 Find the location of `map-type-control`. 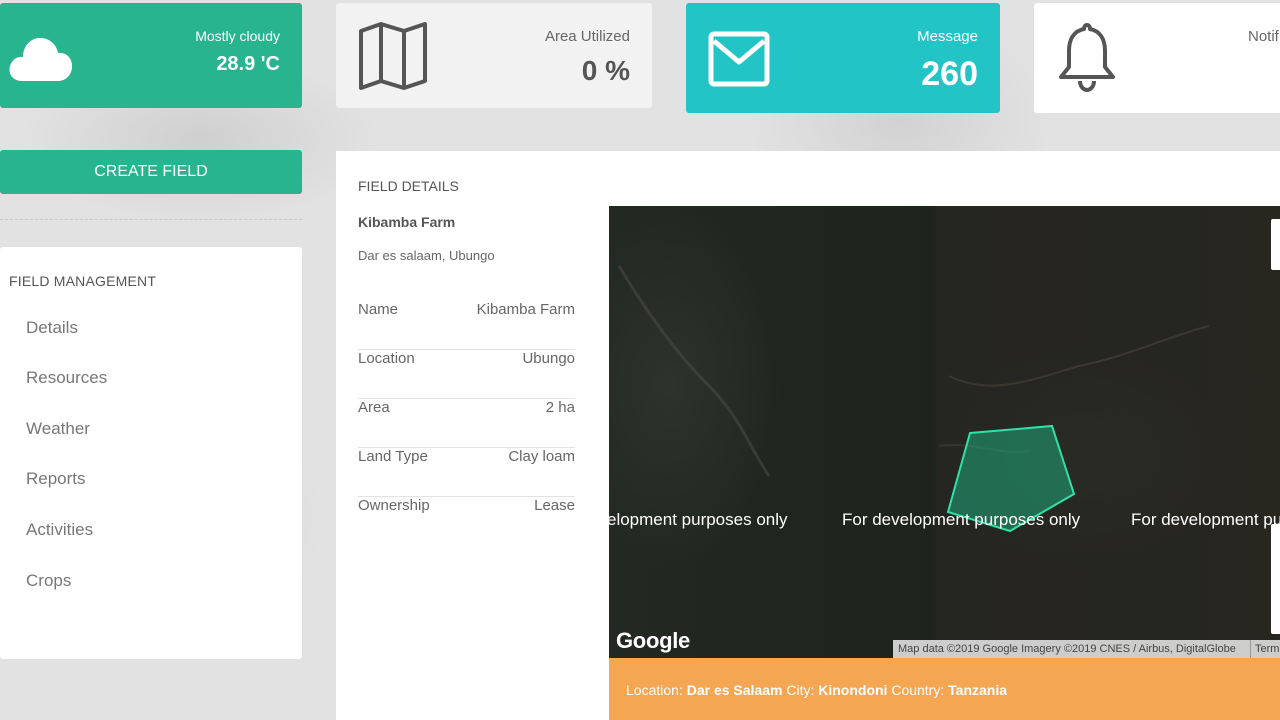

map-type-control is located at coordinates (1275, 244).